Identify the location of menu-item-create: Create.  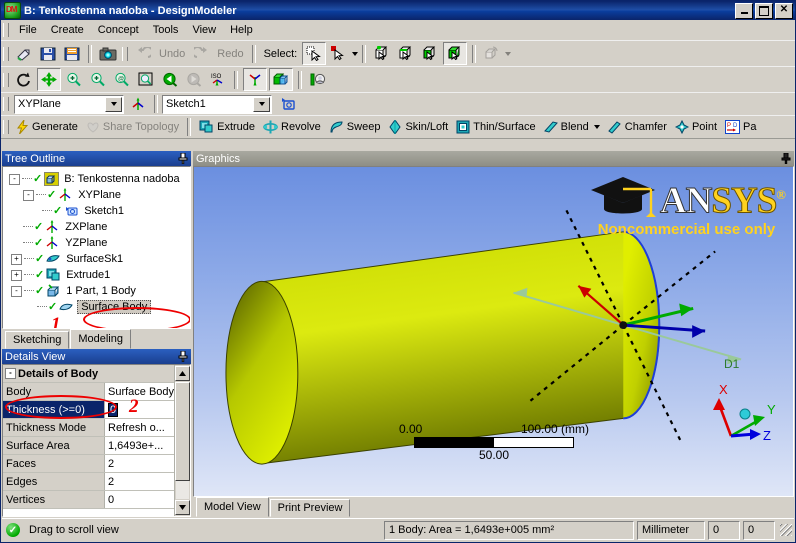
(67, 30).